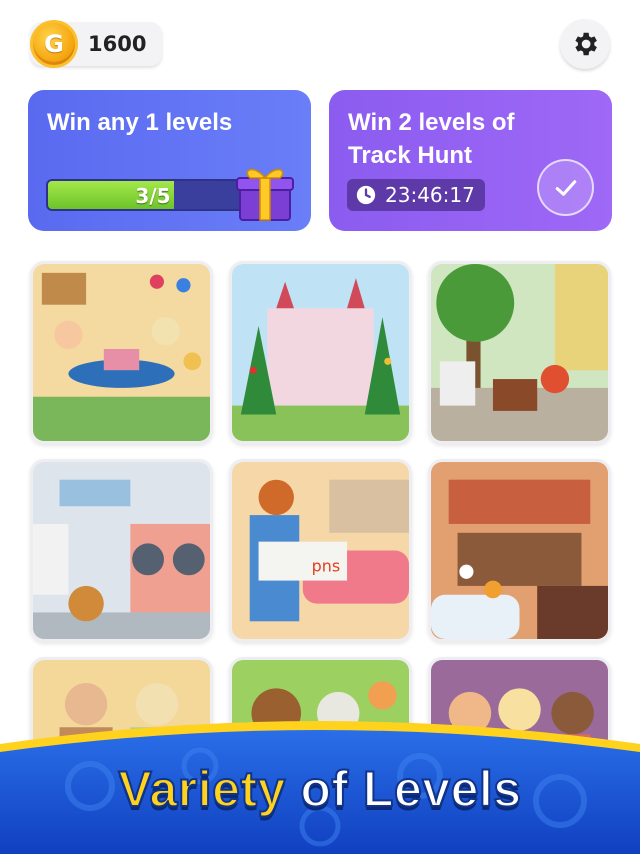 The image size is (640, 854). I want to click on task-card-win-any: Win any 1 levels 3/5, so click(169, 160).